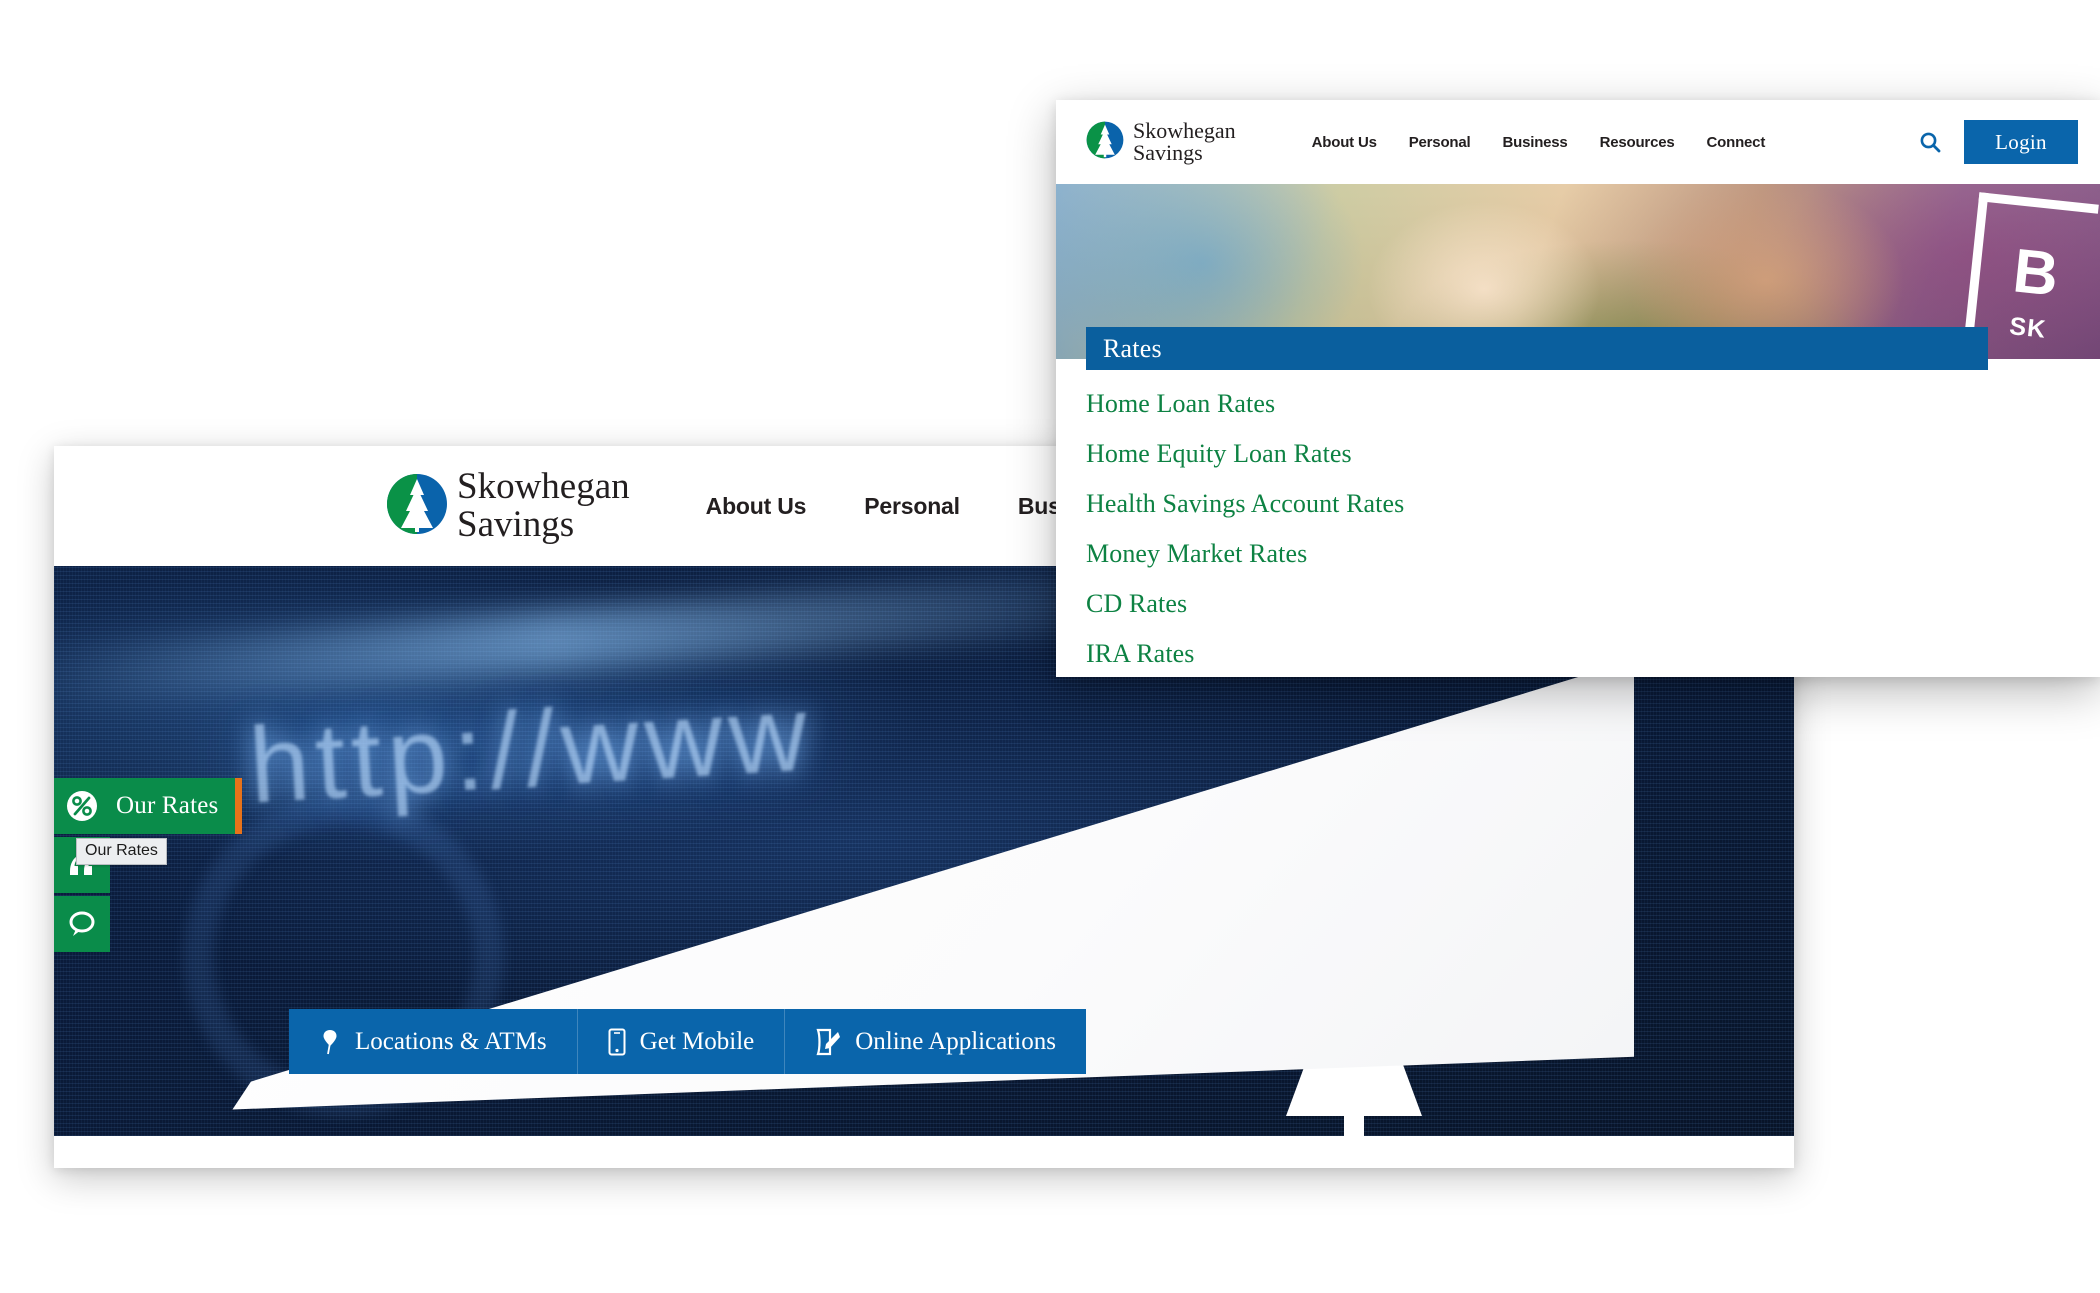 The image size is (2100, 1293). I want to click on percent-icon, so click(82, 806).